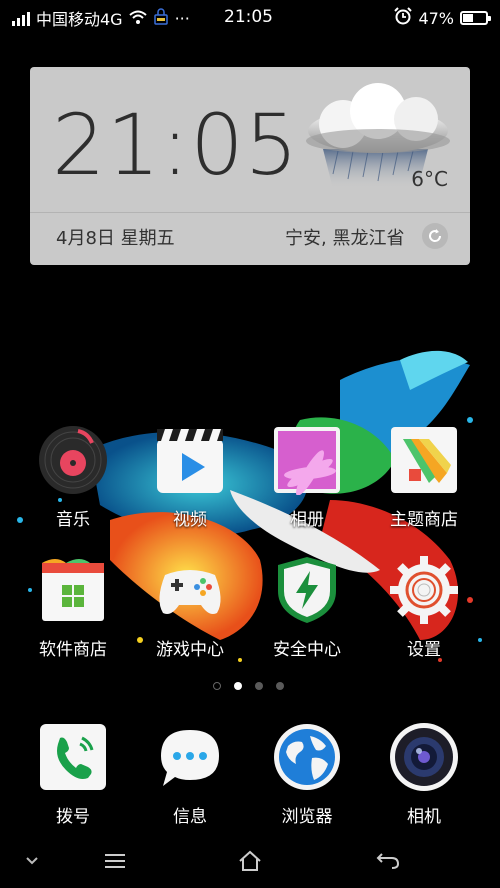 This screenshot has width=500, height=888. I want to click on app-label-game-center: 游戏中心, so click(190, 650).